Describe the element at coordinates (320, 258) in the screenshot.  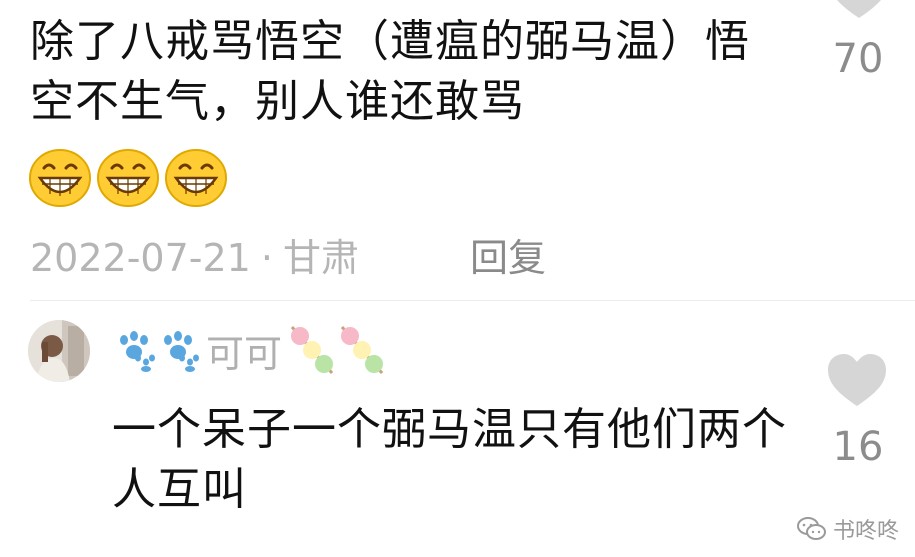
I see `comment-1-location: 甘肃` at that location.